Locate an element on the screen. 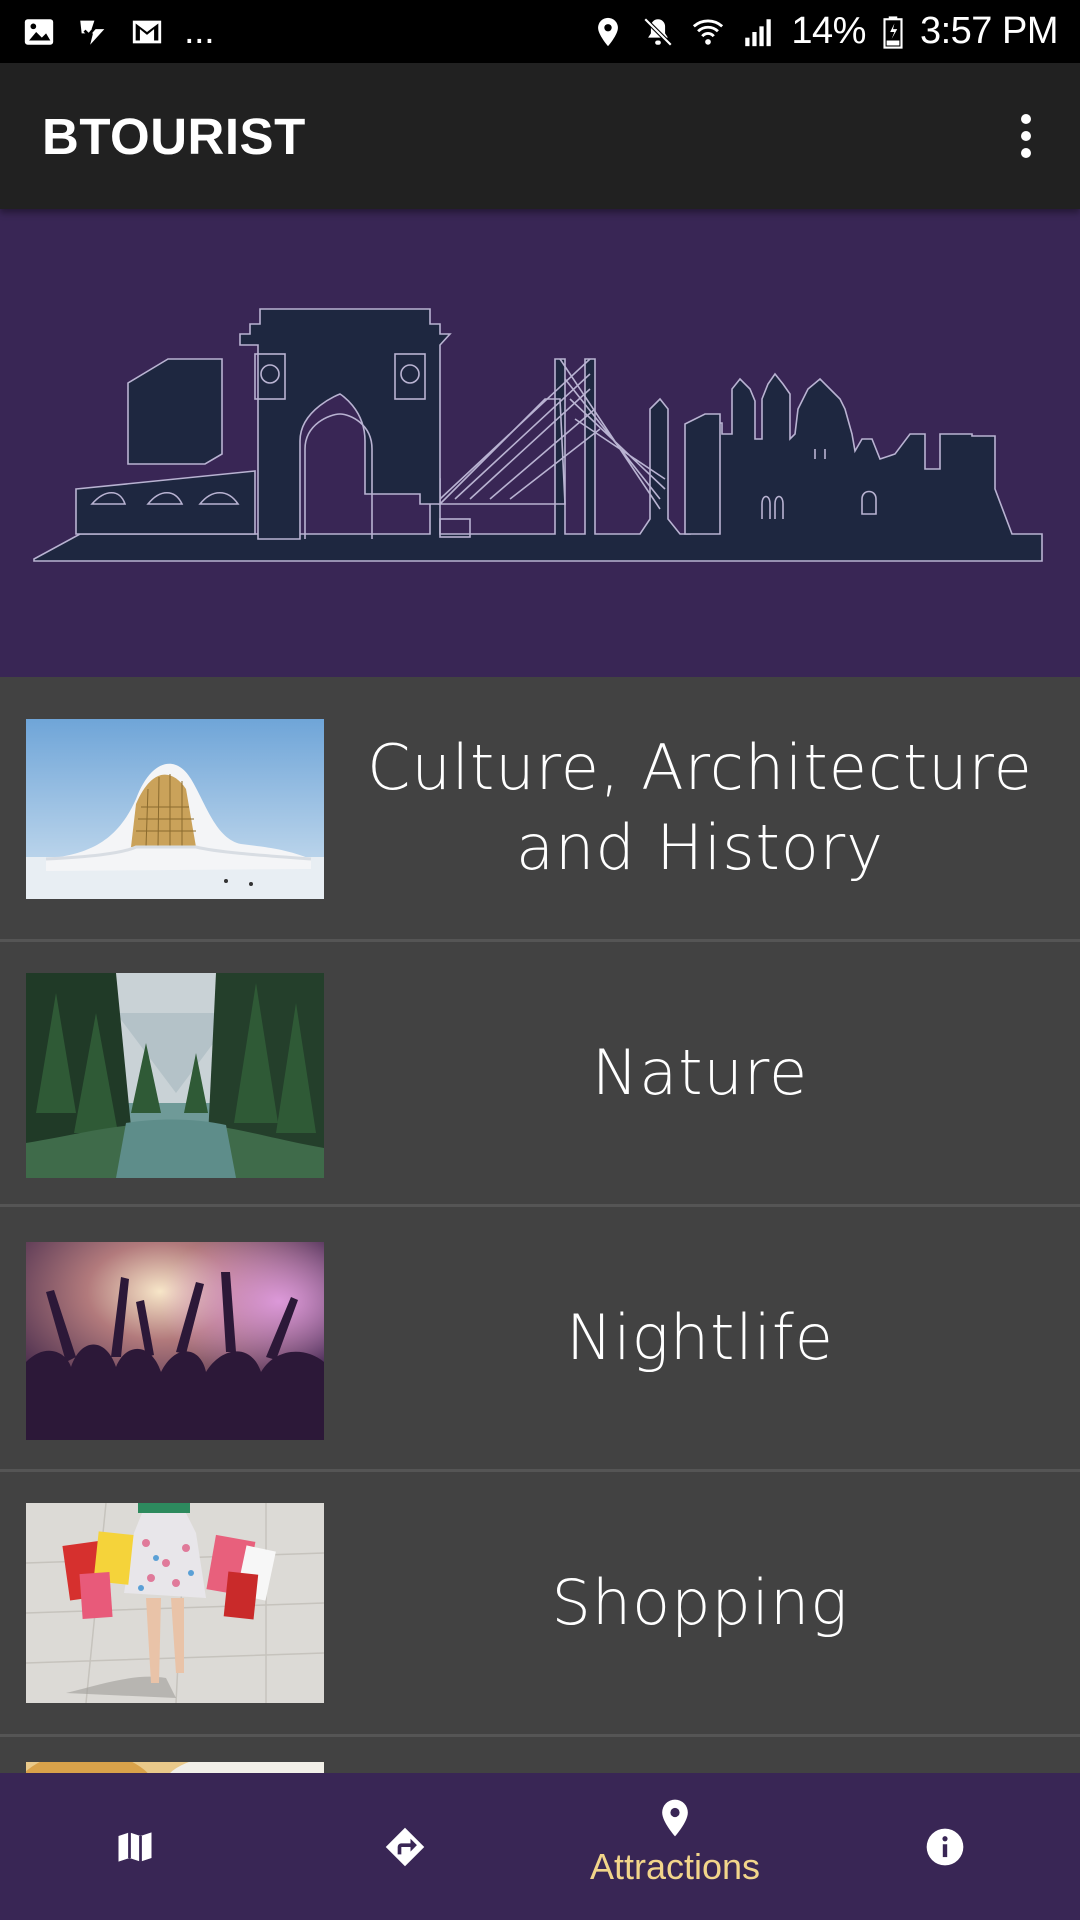  directions-icon is located at coordinates (405, 1846).